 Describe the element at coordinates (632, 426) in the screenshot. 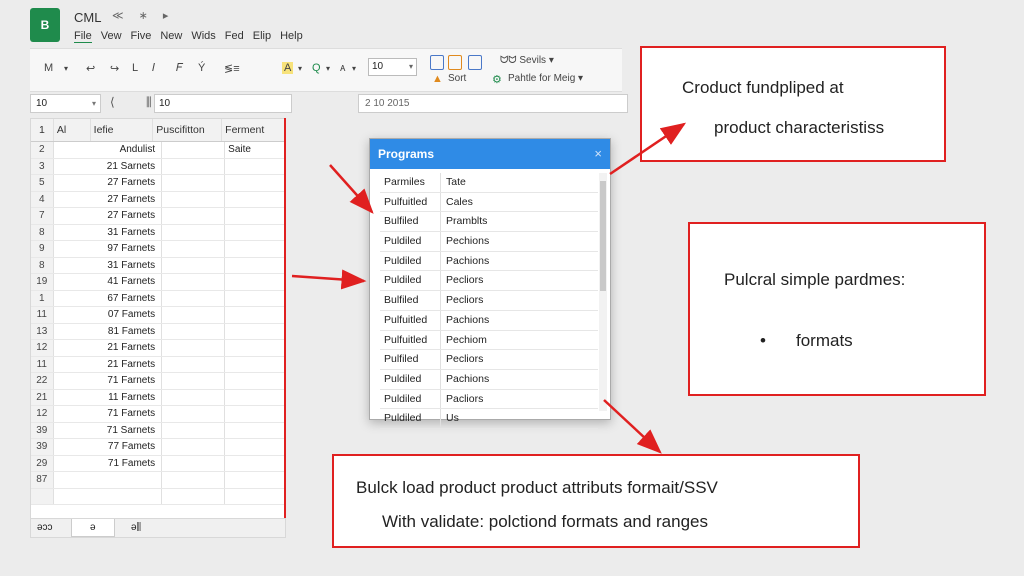

I see `arrow-to-bottom-callout` at that location.